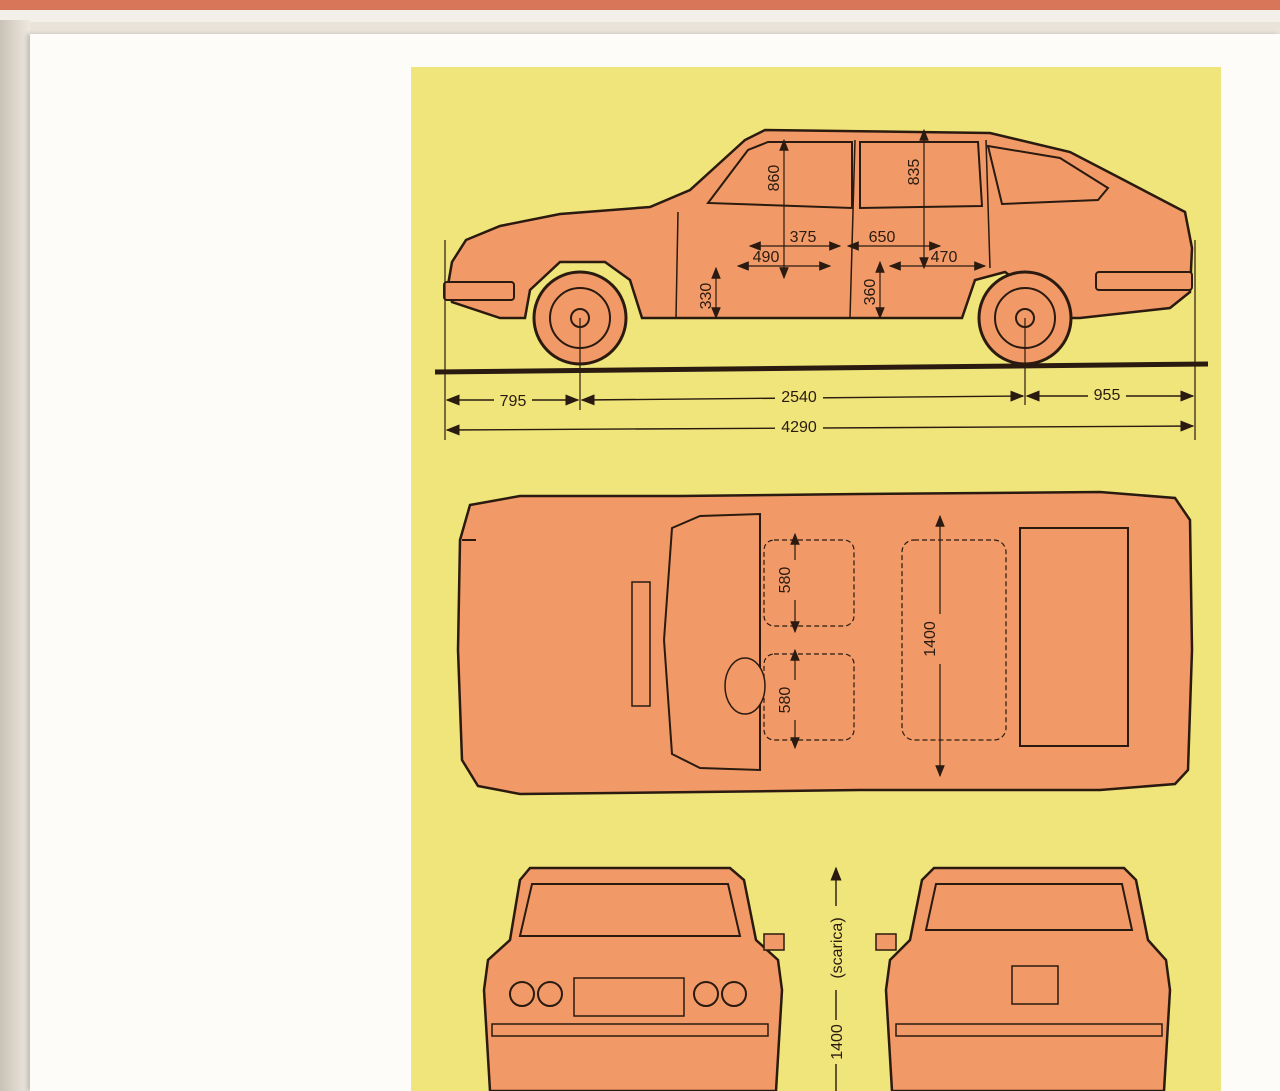  Describe the element at coordinates (837, 1042) in the screenshot. I see `dim-height-value: 1400` at that location.